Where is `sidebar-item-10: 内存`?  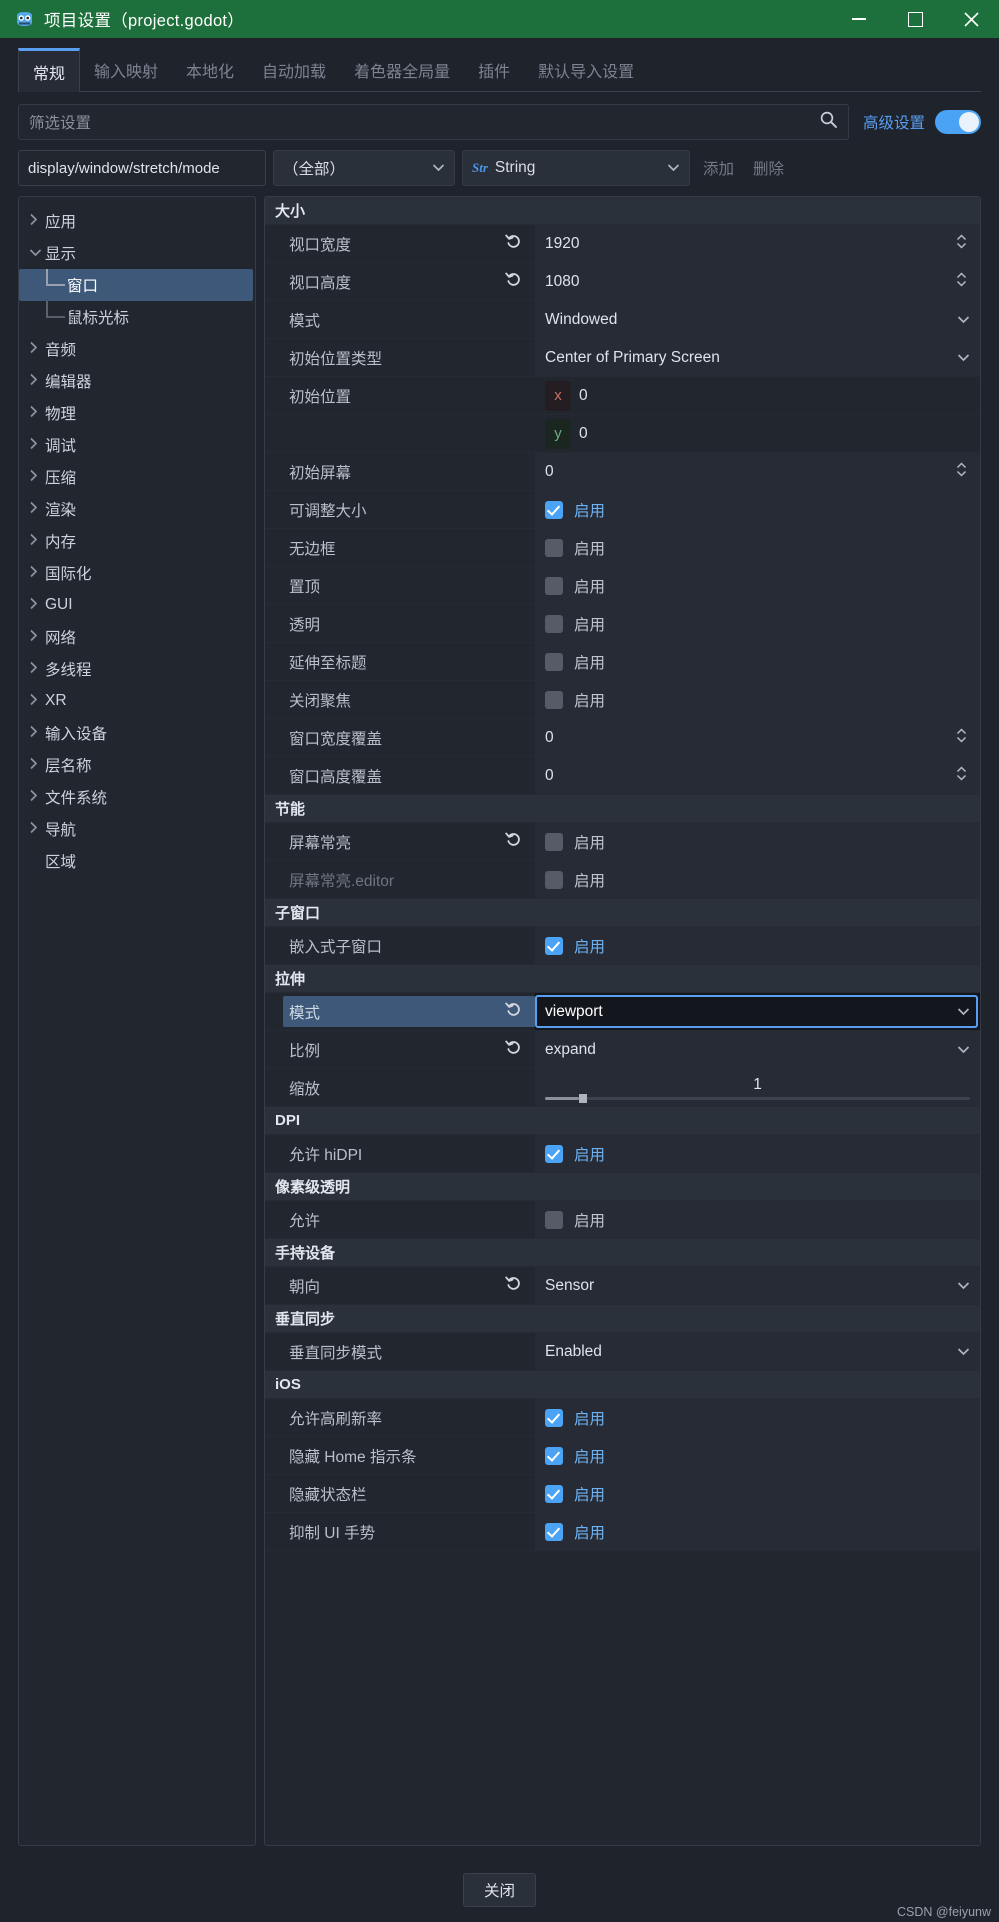 sidebar-item-10: 内存 is located at coordinates (137, 541).